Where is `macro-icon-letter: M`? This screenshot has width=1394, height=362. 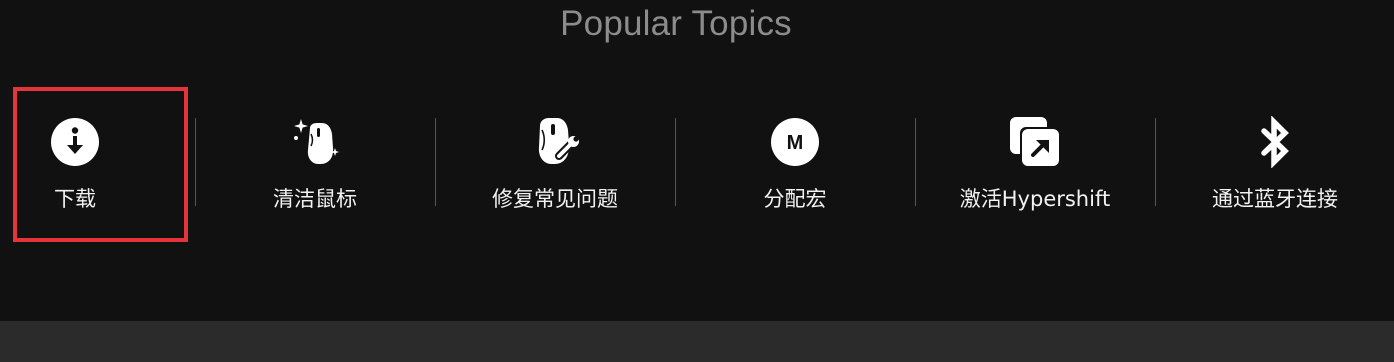
macro-icon-letter: M is located at coordinates (795, 143).